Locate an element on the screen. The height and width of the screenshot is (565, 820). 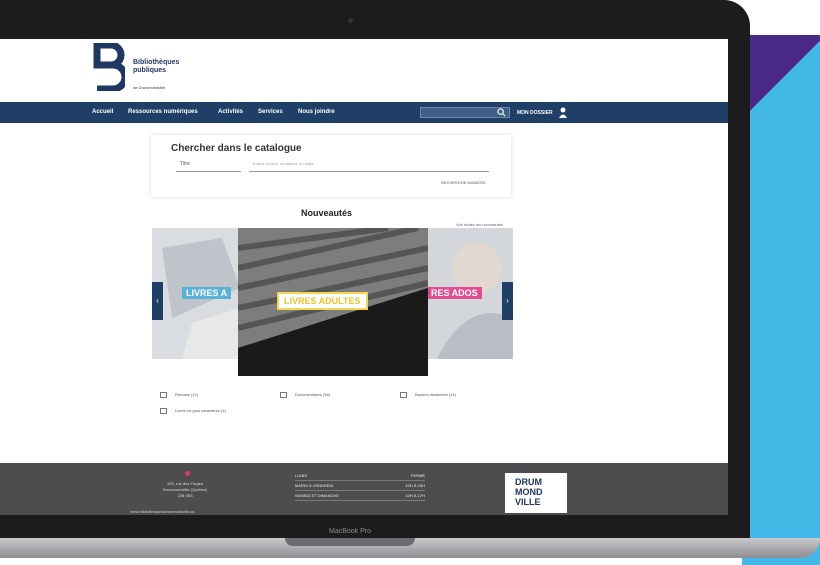
carousel-prev-button: ‹ is located at coordinates (157, 301).